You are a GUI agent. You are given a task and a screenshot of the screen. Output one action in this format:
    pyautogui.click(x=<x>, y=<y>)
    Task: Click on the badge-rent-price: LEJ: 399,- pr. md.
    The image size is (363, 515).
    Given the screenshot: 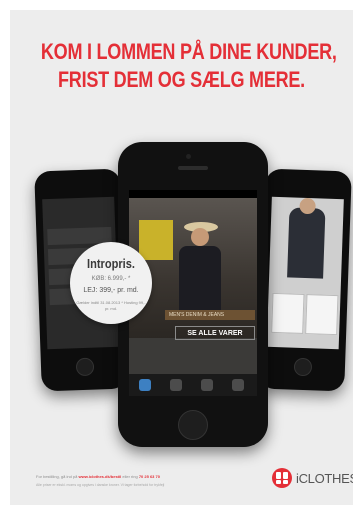 What is the action you would take?
    pyautogui.click(x=111, y=290)
    